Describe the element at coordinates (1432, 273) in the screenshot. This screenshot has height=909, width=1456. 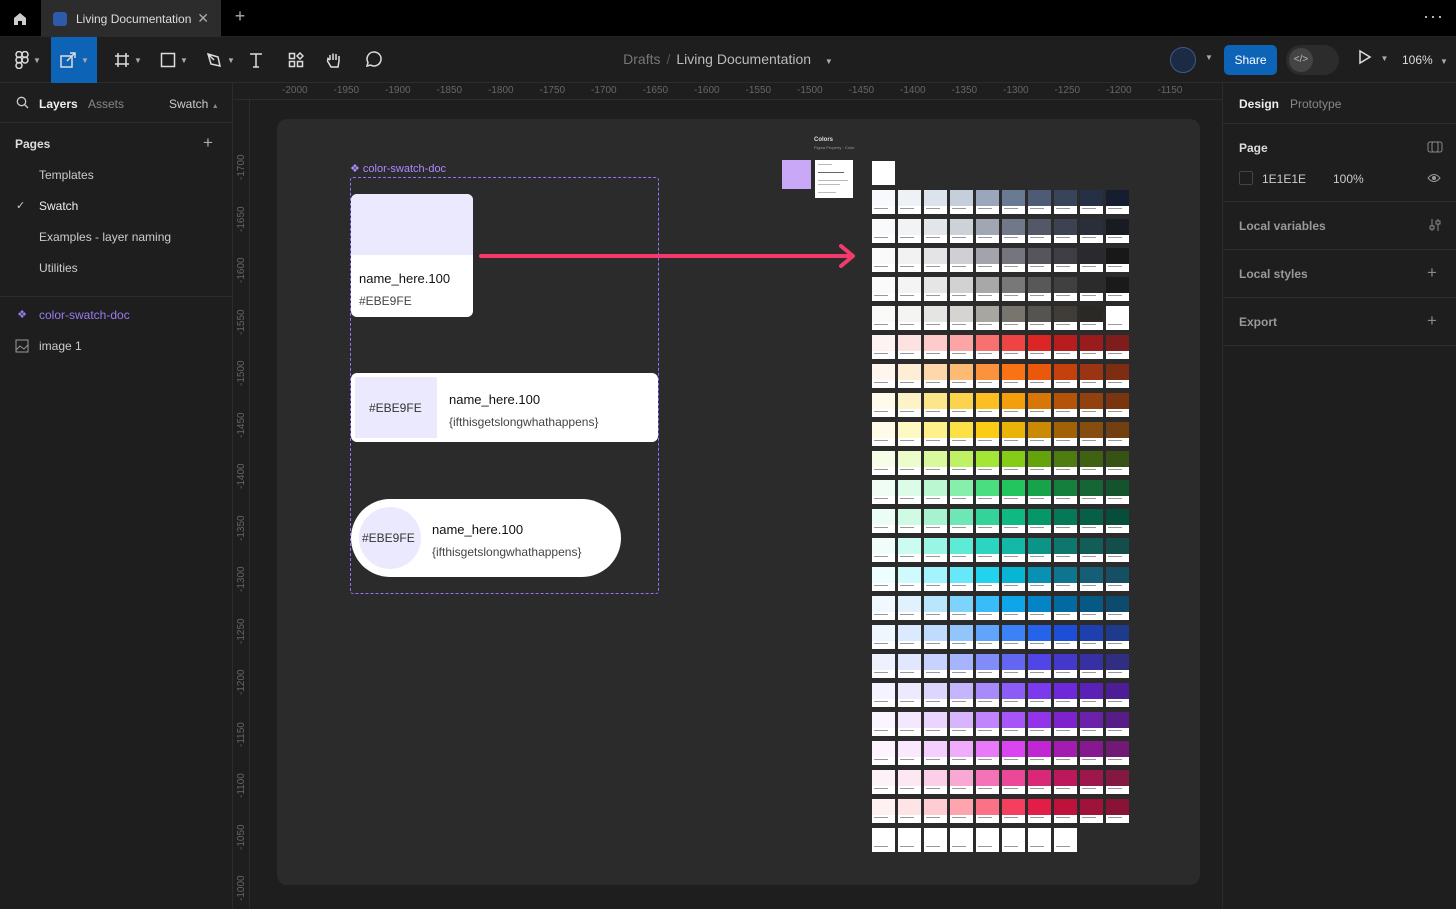
I see `add-style-button: +` at that location.